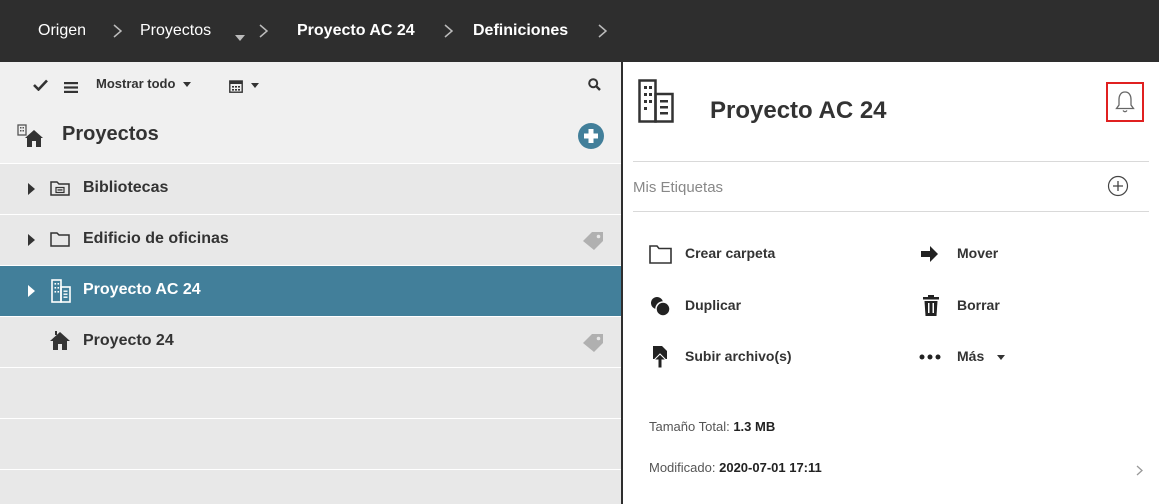  What do you see at coordinates (128, 340) in the screenshot?
I see `tree-row-label: Proyecto 24` at bounding box center [128, 340].